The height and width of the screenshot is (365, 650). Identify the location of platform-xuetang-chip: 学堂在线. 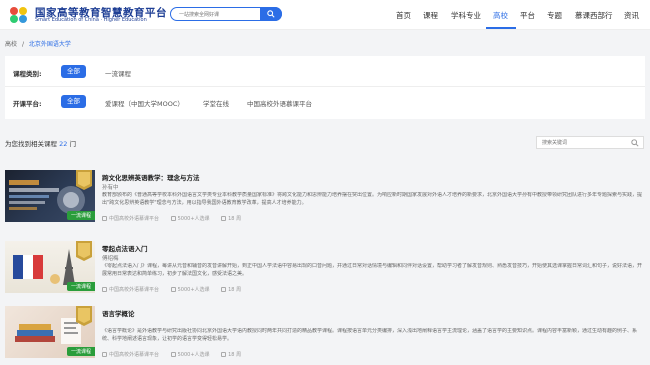
(216, 103).